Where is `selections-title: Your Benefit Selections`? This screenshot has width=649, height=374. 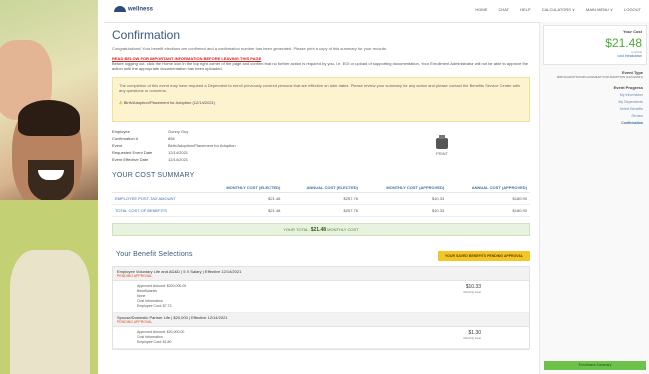 selections-title: Your Benefit Selections is located at coordinates (154, 254).